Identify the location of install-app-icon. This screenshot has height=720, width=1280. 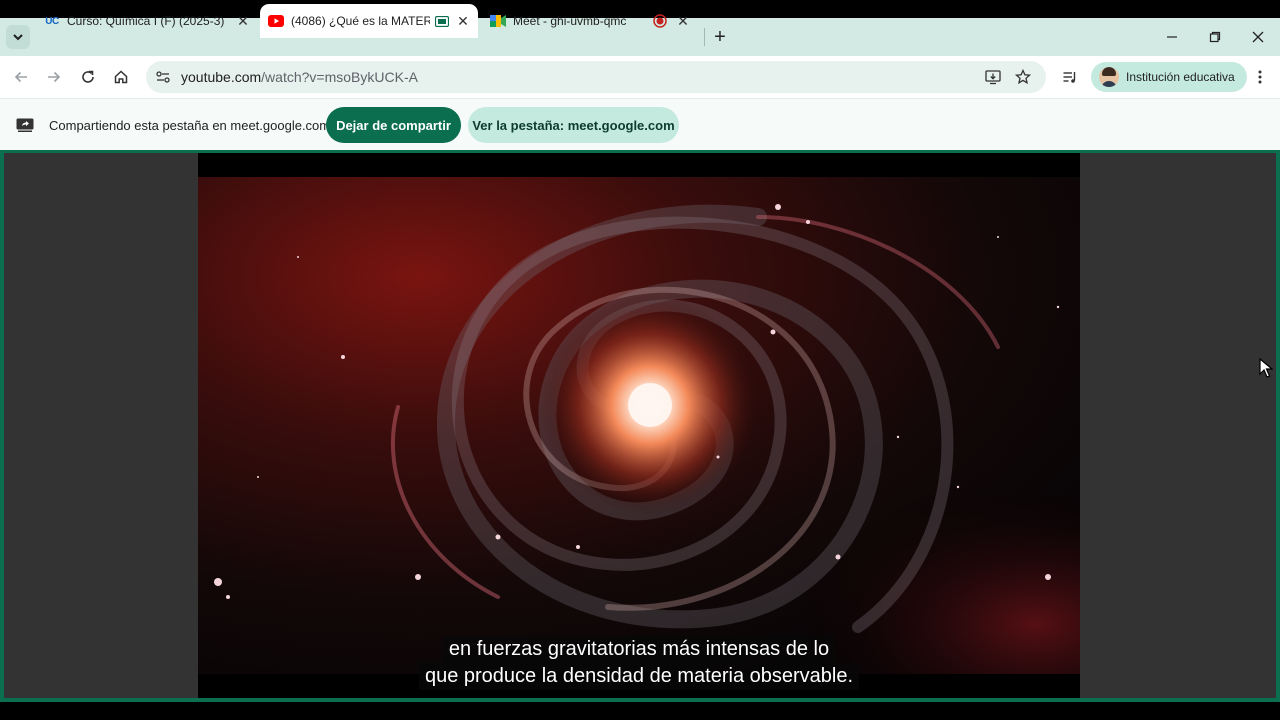
(993, 77).